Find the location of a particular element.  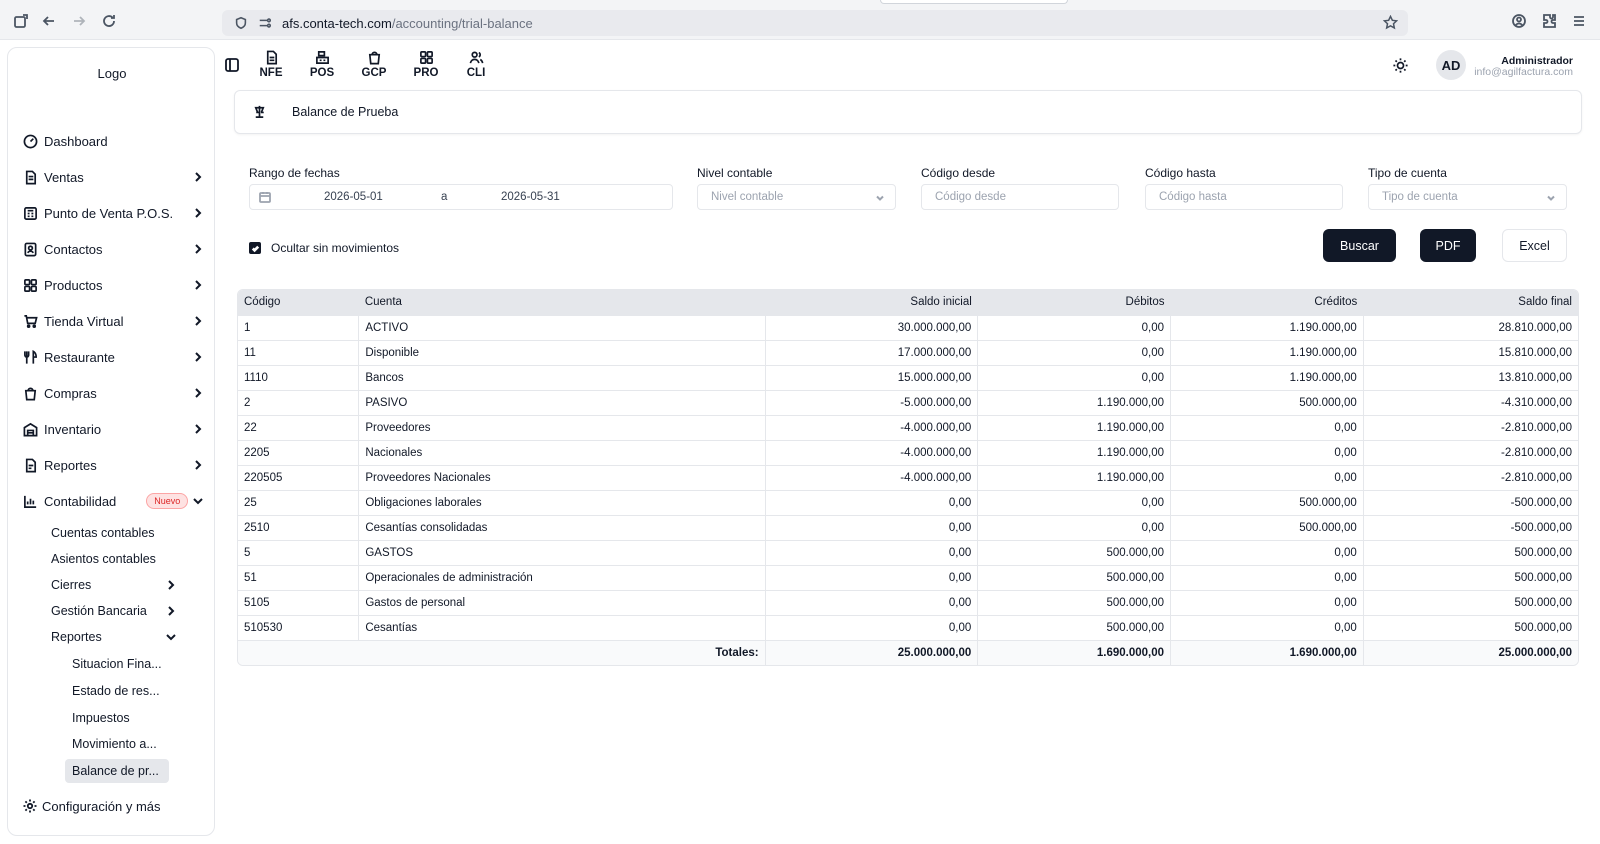

back-icon is located at coordinates (49, 21).